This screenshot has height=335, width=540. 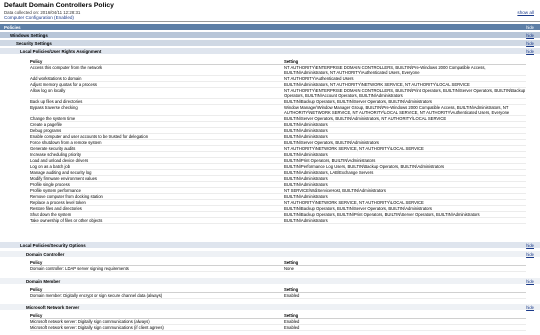 I want to click on section-label: Local Policies/User Rights Assignment, so click(x=61, y=51).